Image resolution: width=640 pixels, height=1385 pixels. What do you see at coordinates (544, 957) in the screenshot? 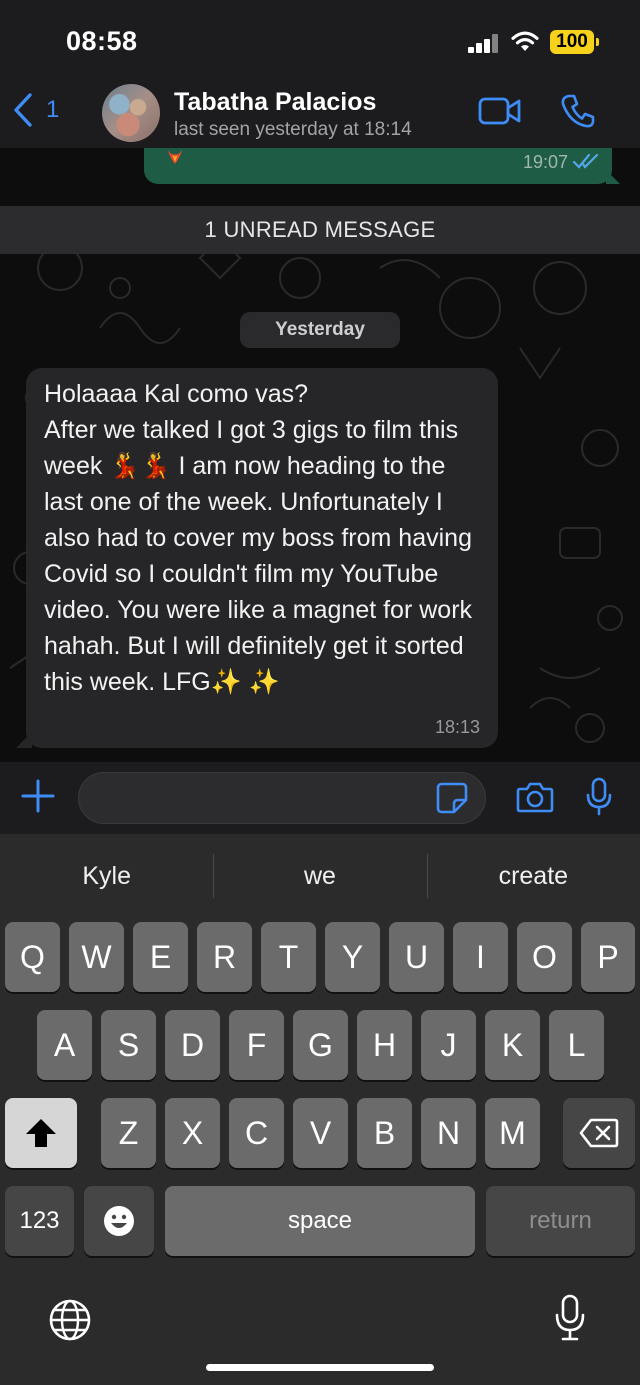
I see `key-o: O` at bounding box center [544, 957].